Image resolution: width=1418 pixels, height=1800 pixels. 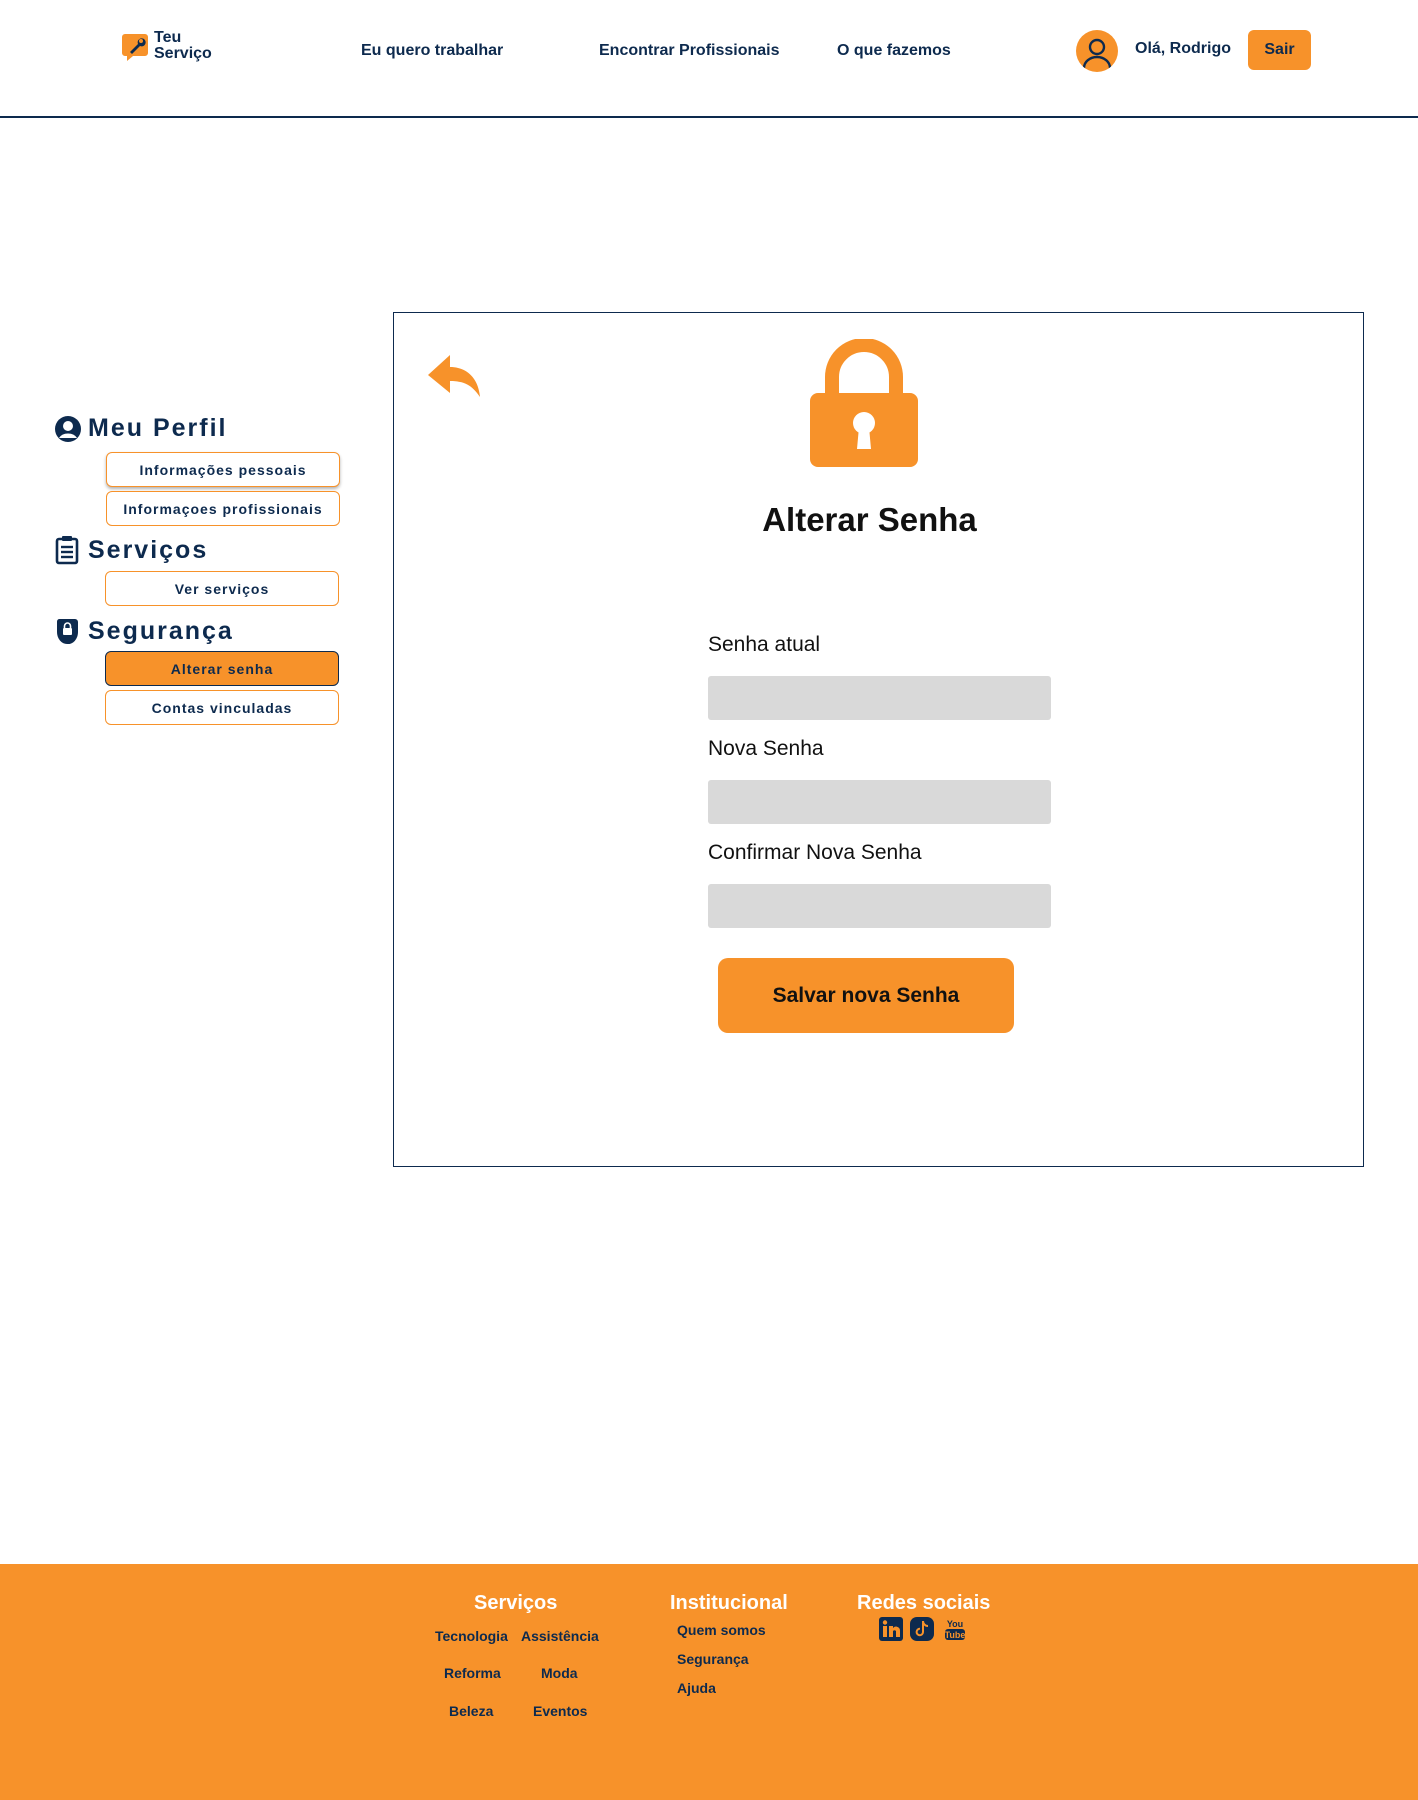 I want to click on section-meu-perfil: Meu Perfil, so click(x=140, y=428).